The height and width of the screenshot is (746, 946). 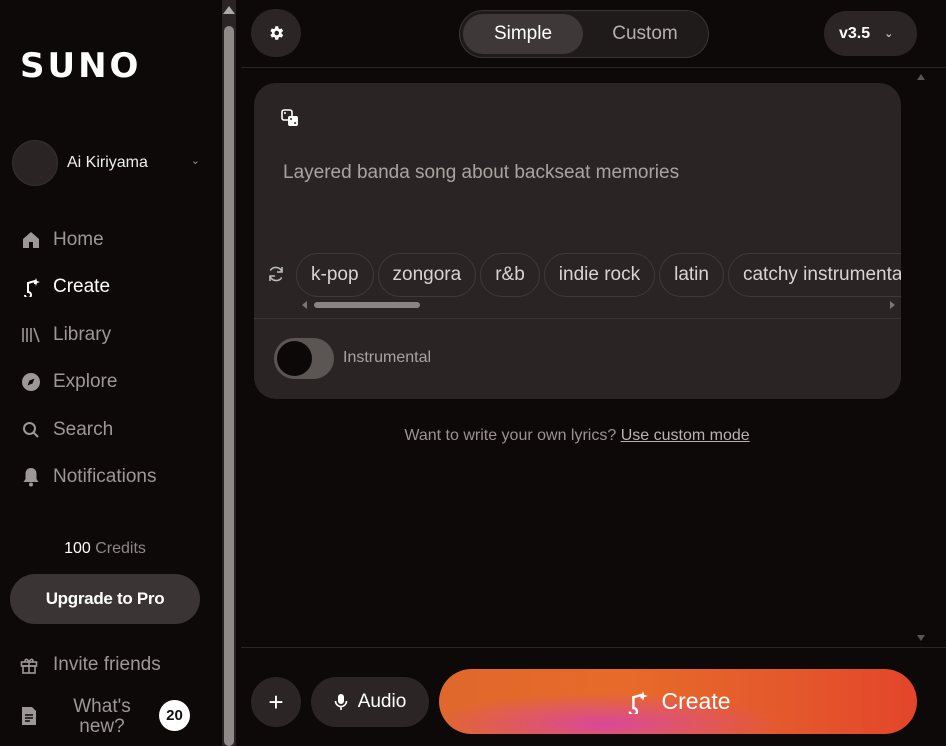 I want to click on instrumental-label: Instrumental, so click(x=387, y=357).